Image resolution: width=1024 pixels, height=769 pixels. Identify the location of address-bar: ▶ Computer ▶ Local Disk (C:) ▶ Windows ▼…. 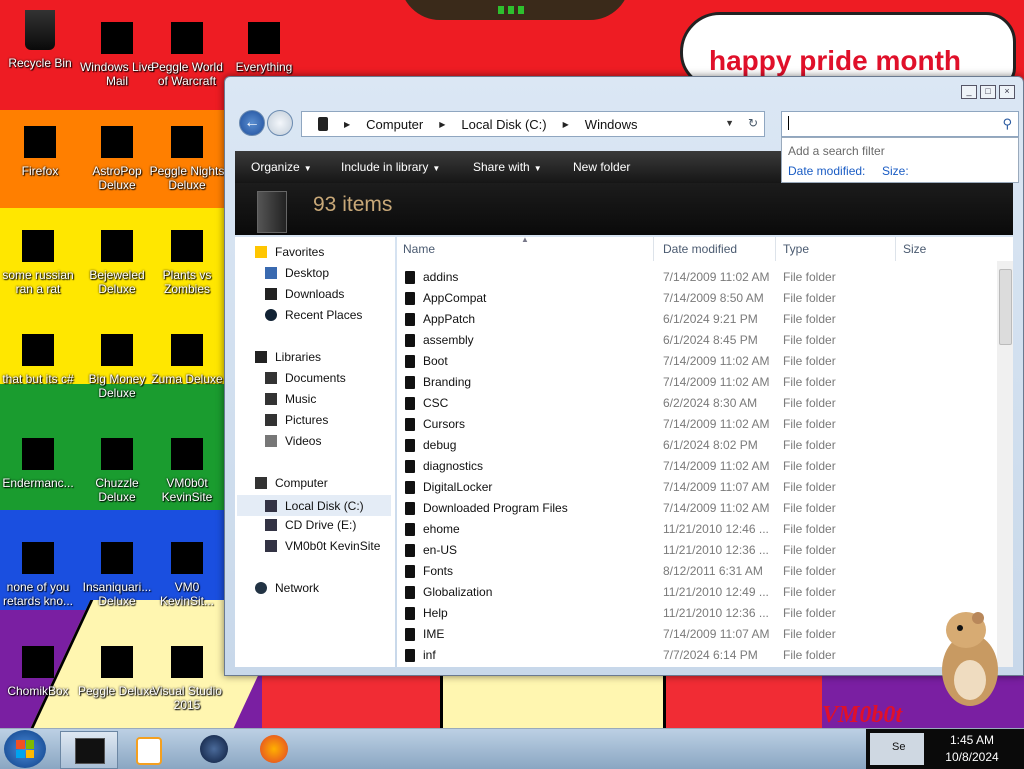
(533, 124).